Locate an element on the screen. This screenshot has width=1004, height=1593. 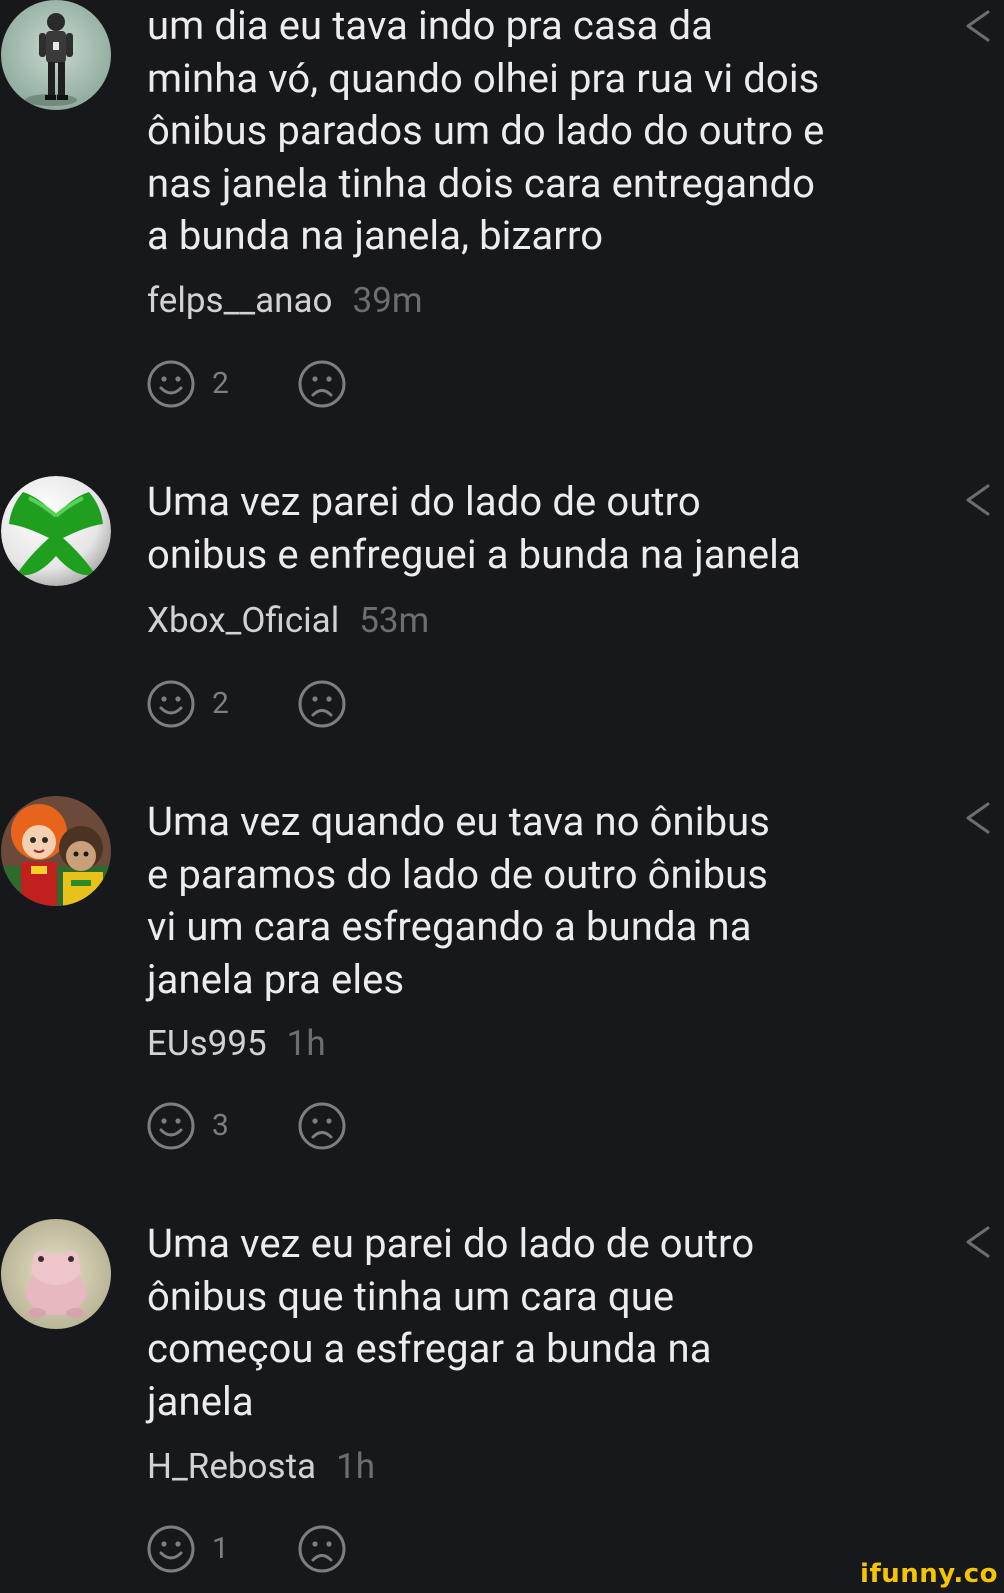
person-standing-avatar-icon is located at coordinates (56, 55).